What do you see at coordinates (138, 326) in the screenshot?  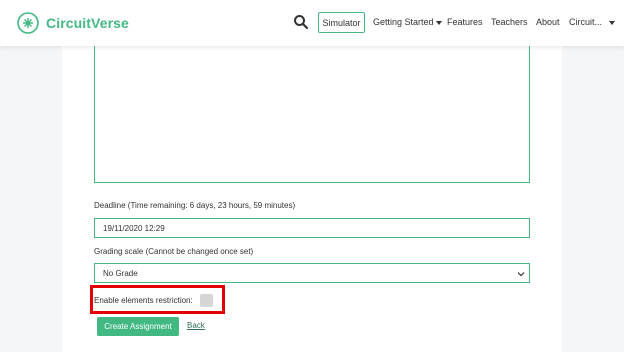 I see `create-assignment-button: Create Assignment` at bounding box center [138, 326].